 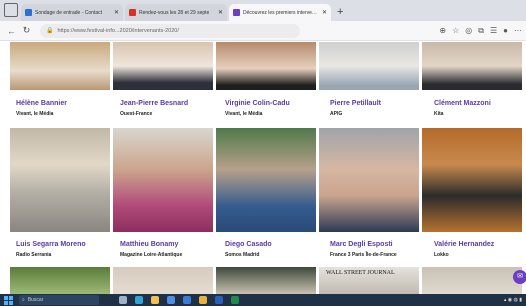 What do you see at coordinates (340, 12) in the screenshot?
I see `new-tab-button: +` at bounding box center [340, 12].